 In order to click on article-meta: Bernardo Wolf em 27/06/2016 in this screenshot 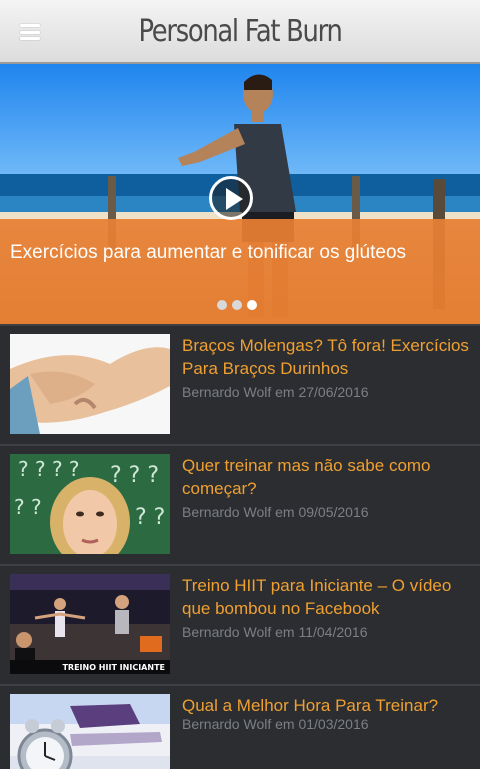, I will do `click(275, 392)`.